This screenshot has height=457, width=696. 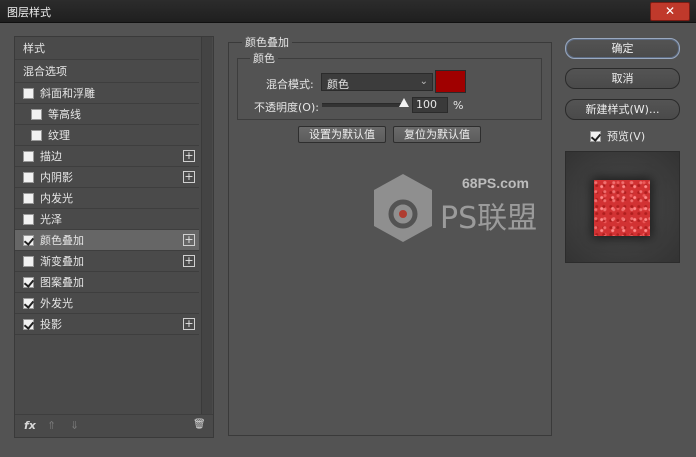 What do you see at coordinates (286, 107) in the screenshot?
I see `opacity-label: 不透明度(O):` at bounding box center [286, 107].